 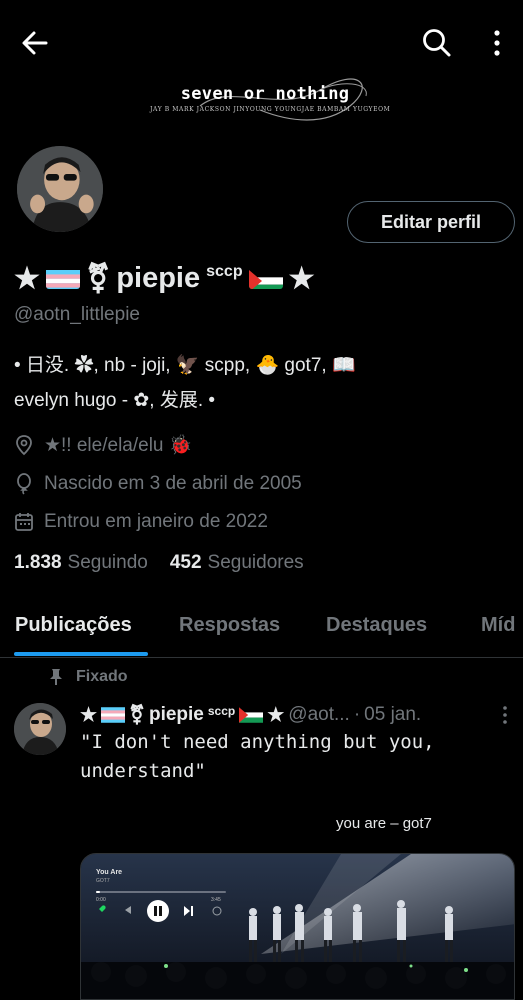 I want to click on following-count: 1.838, so click(x=38, y=562).